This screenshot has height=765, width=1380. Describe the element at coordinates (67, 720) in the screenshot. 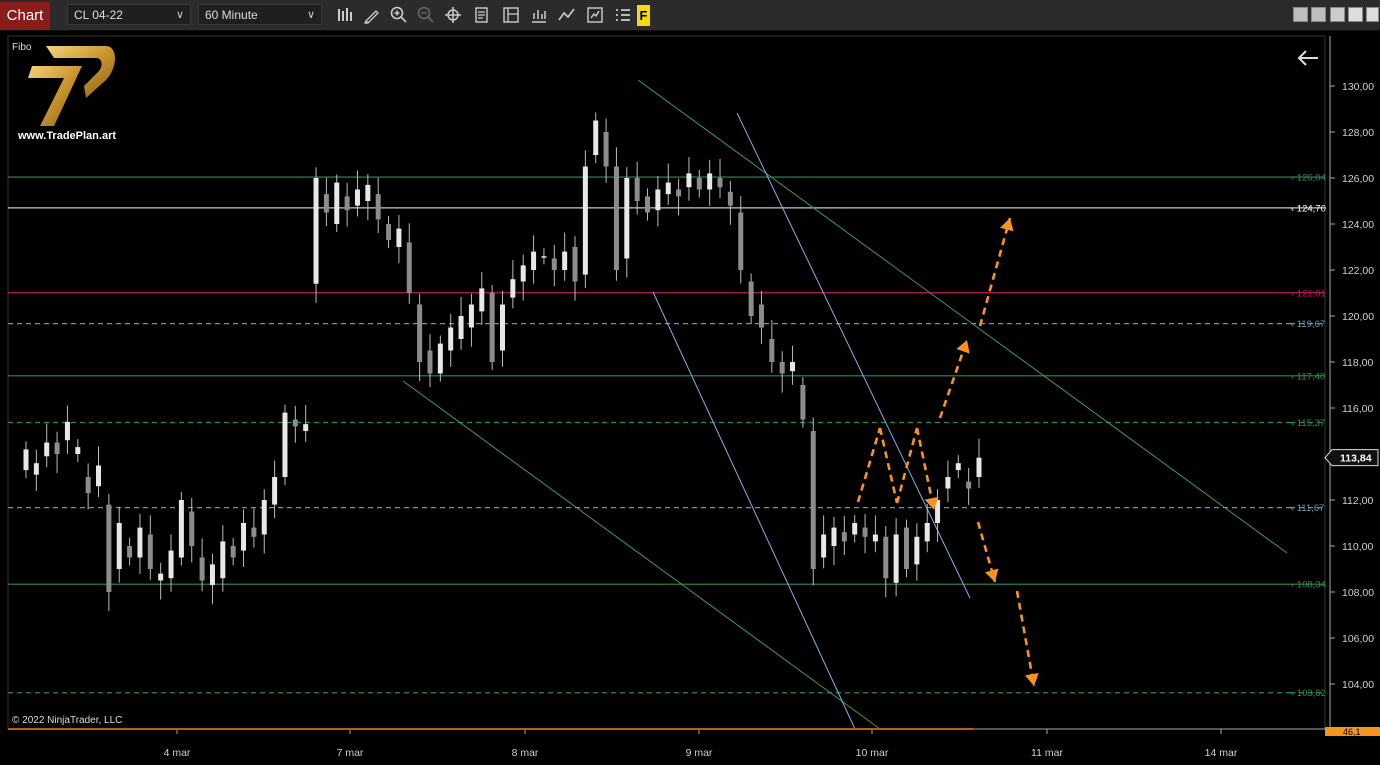

I see `copyright-text: © 2022 NinjaTrader, LLC` at that location.